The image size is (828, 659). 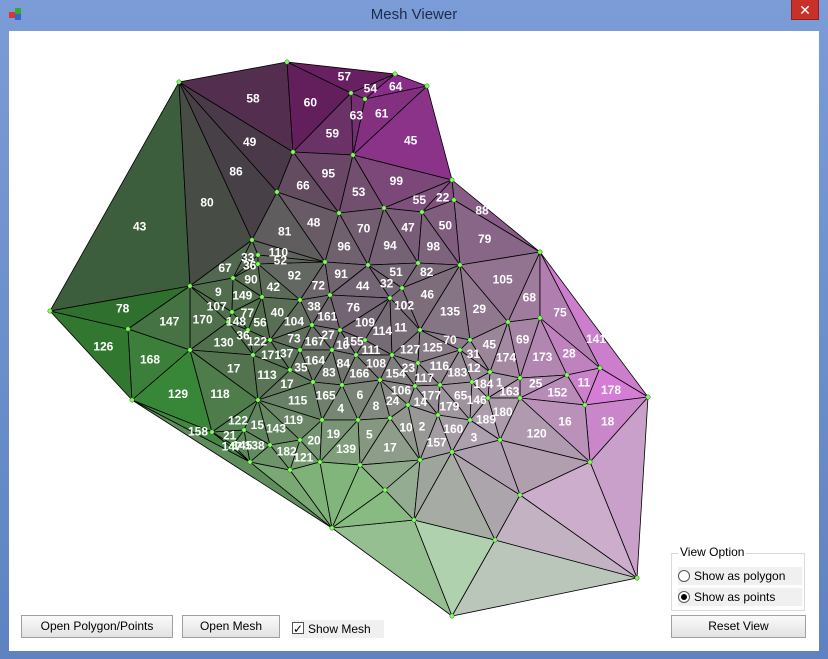 What do you see at coordinates (408, 228) in the screenshot?
I see `triangle-index-label: 47` at bounding box center [408, 228].